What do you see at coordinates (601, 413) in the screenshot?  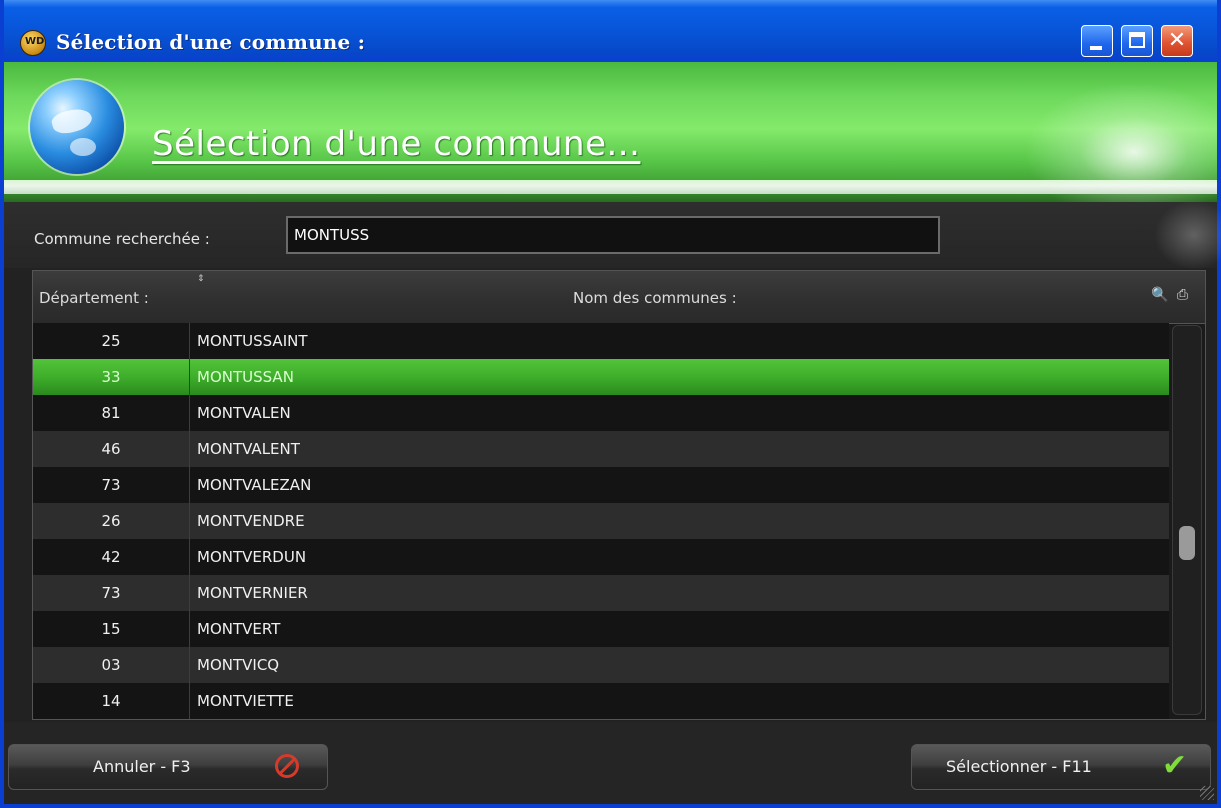 I see `table-row: 81 MONTVALEN` at bounding box center [601, 413].